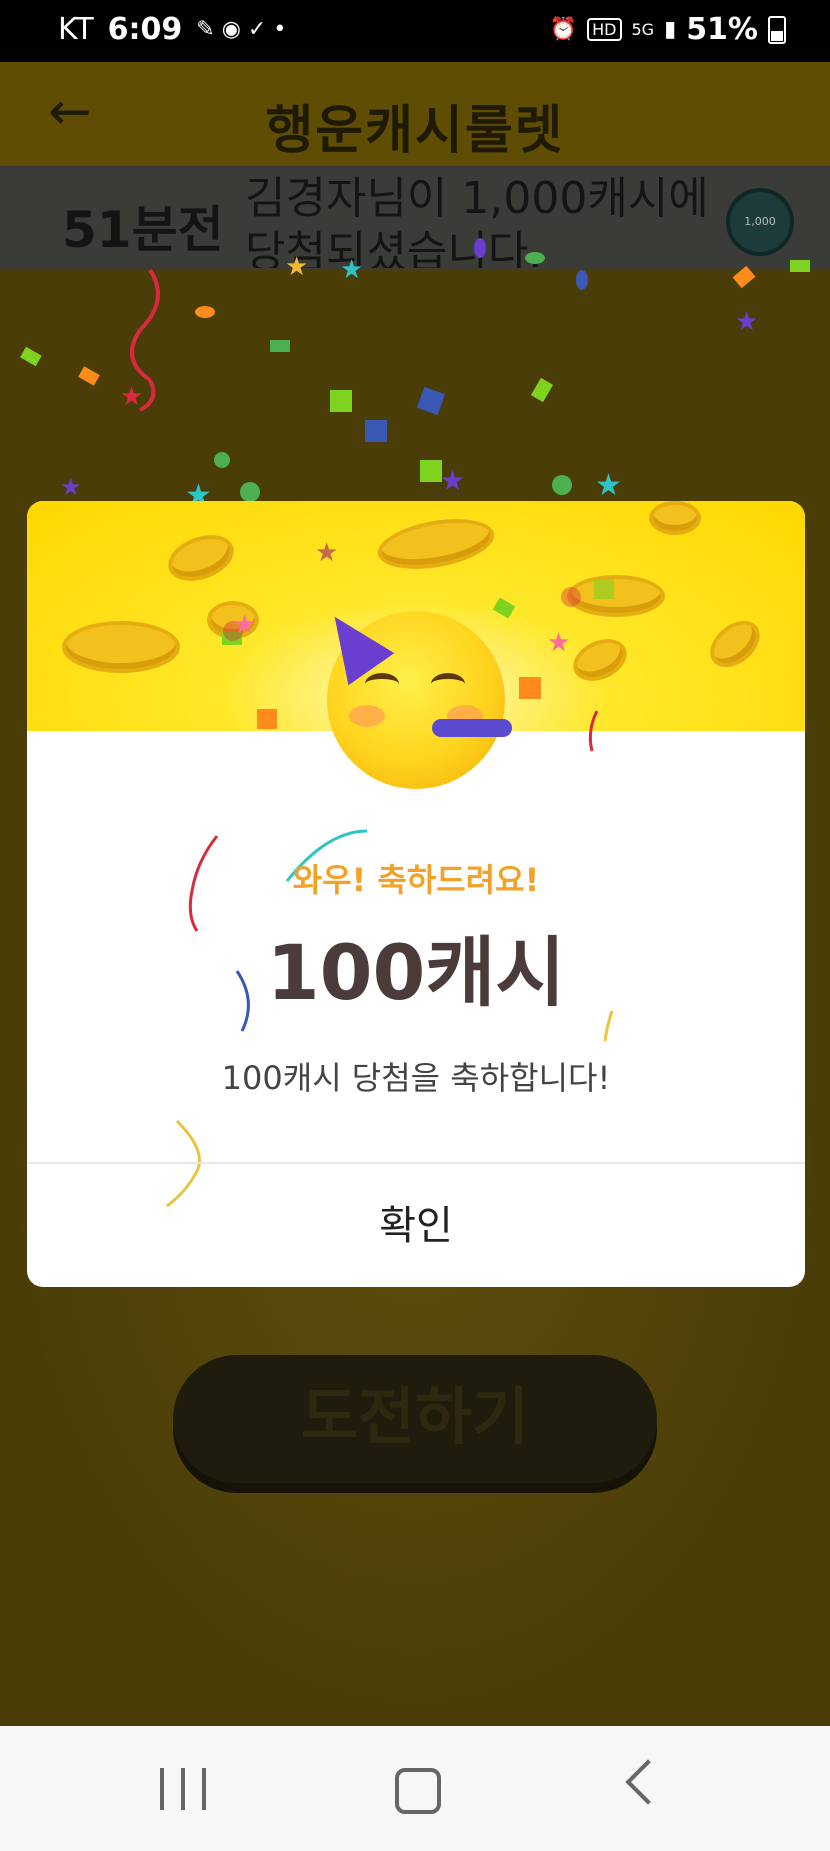 The width and height of the screenshot is (830, 1851). What do you see at coordinates (76, 29) in the screenshot?
I see `carrier-label: KT` at bounding box center [76, 29].